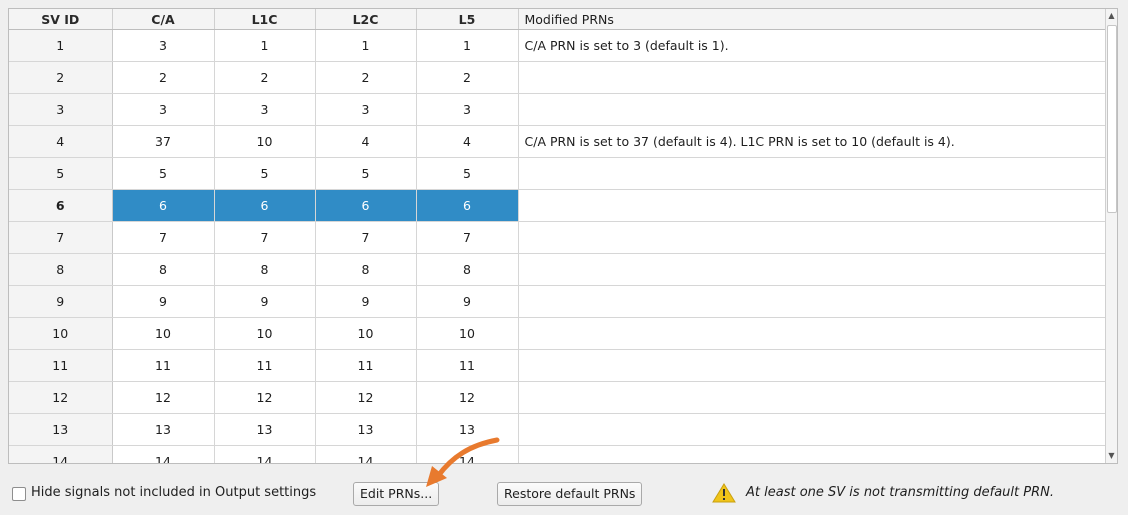 The width and height of the screenshot is (1128, 515). What do you see at coordinates (467, 397) in the screenshot?
I see `cell-l5: 12` at bounding box center [467, 397].